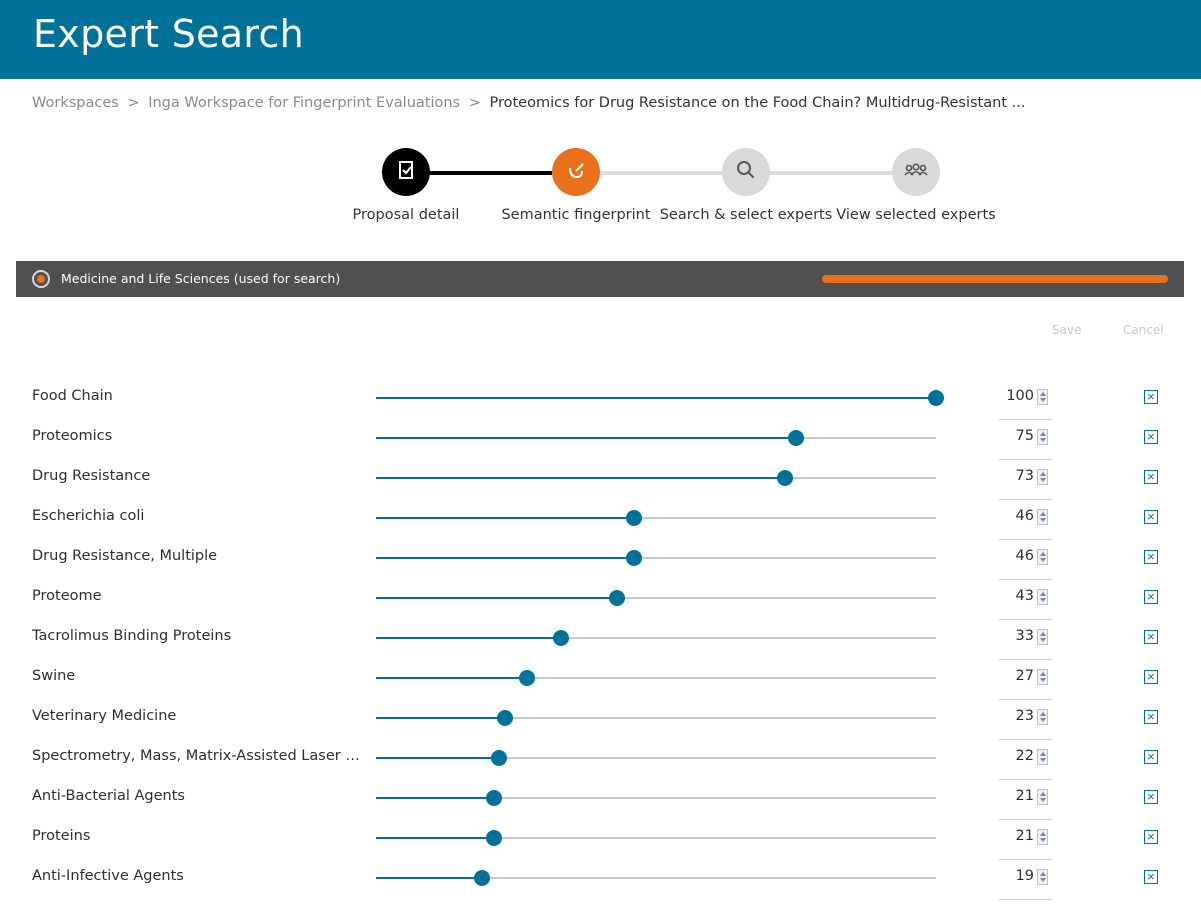  What do you see at coordinates (916, 215) in the screenshot?
I see `step-label: View selected experts` at bounding box center [916, 215].